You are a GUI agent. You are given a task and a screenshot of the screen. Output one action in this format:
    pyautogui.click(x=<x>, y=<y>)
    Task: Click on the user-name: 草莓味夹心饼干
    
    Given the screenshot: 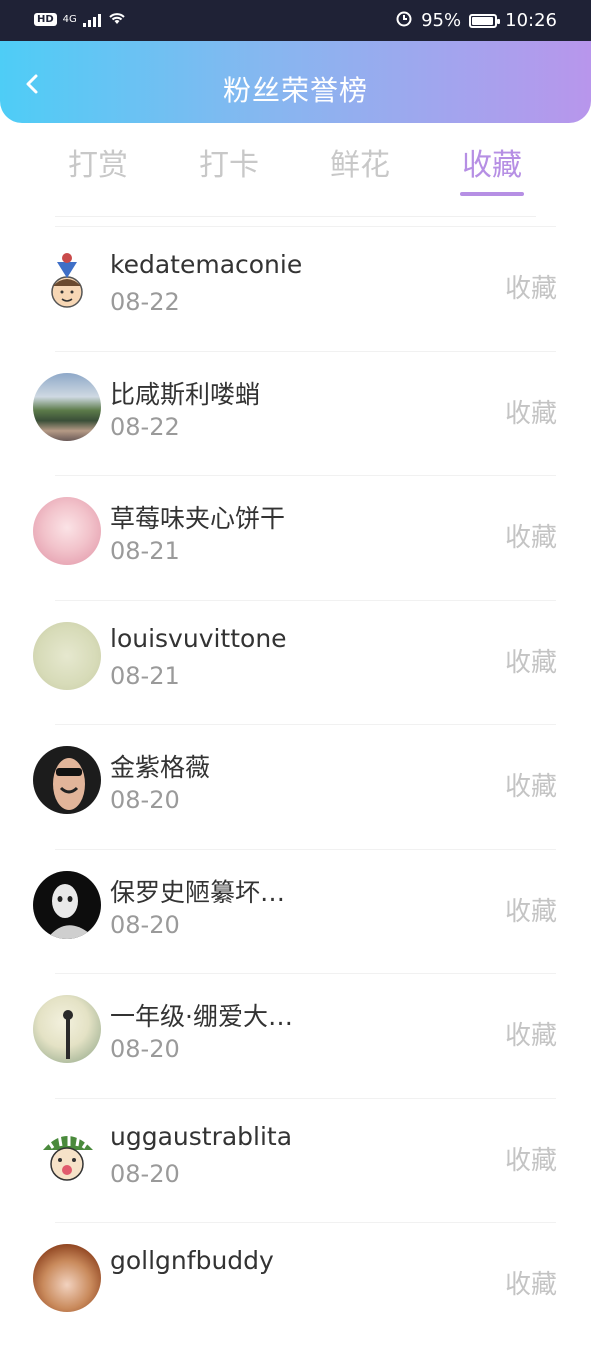 What is the action you would take?
    pyautogui.click(x=198, y=518)
    